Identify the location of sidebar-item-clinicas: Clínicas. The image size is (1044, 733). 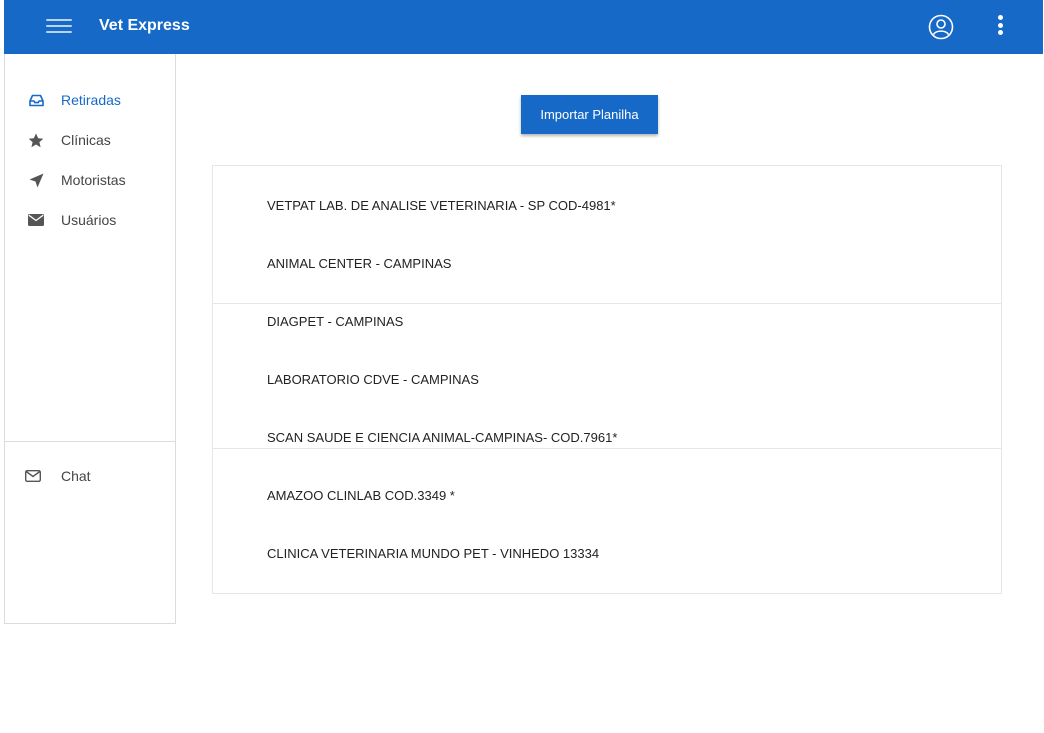
(90, 140).